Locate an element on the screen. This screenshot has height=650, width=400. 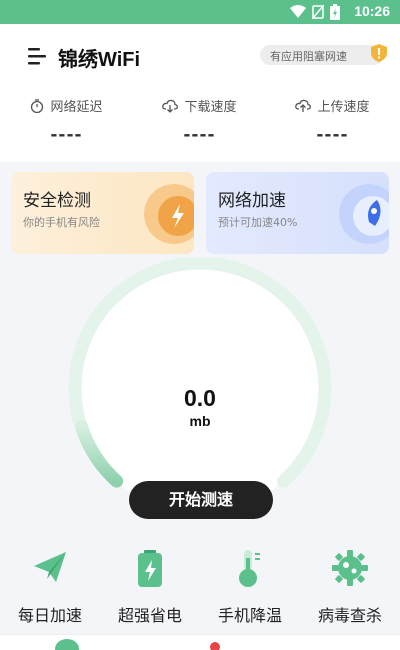
no-sim-icon is located at coordinates (318, 12).